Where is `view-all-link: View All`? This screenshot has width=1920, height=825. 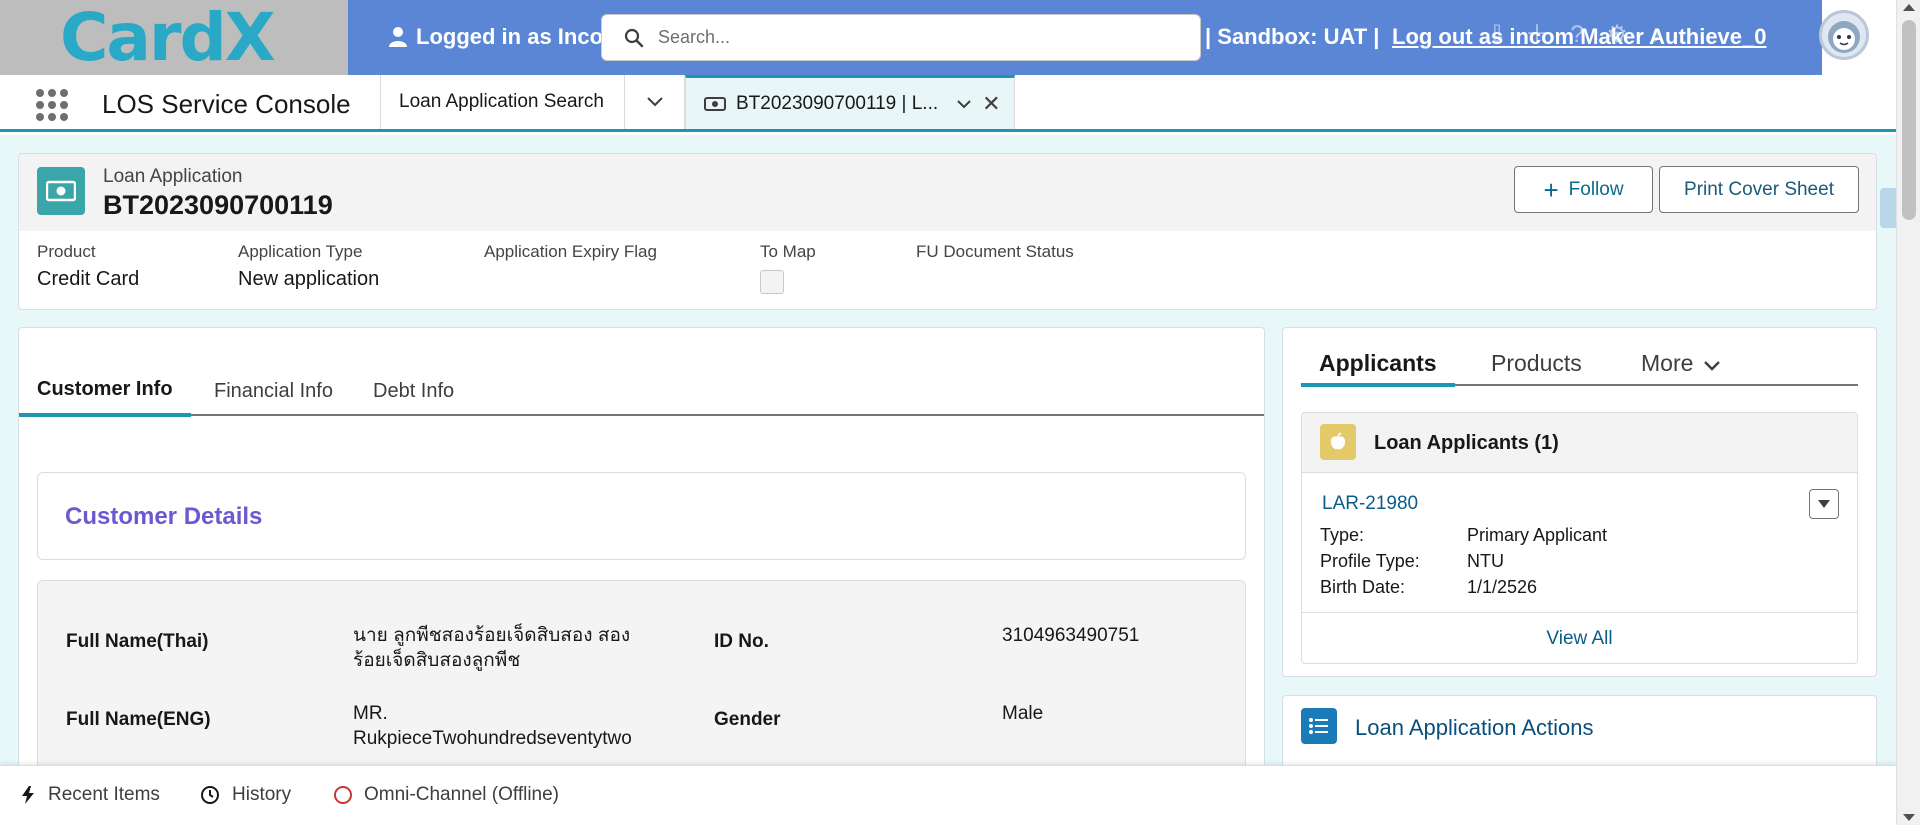
view-all-link: View All is located at coordinates (1579, 637).